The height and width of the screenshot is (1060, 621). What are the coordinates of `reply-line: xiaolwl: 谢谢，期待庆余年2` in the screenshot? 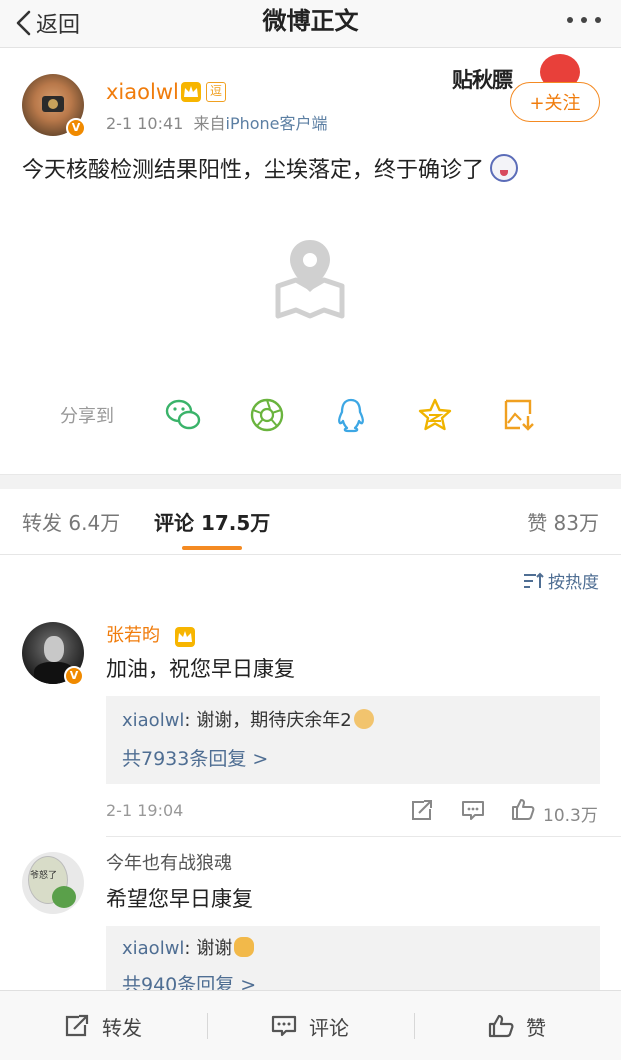 It's located at (248, 721).